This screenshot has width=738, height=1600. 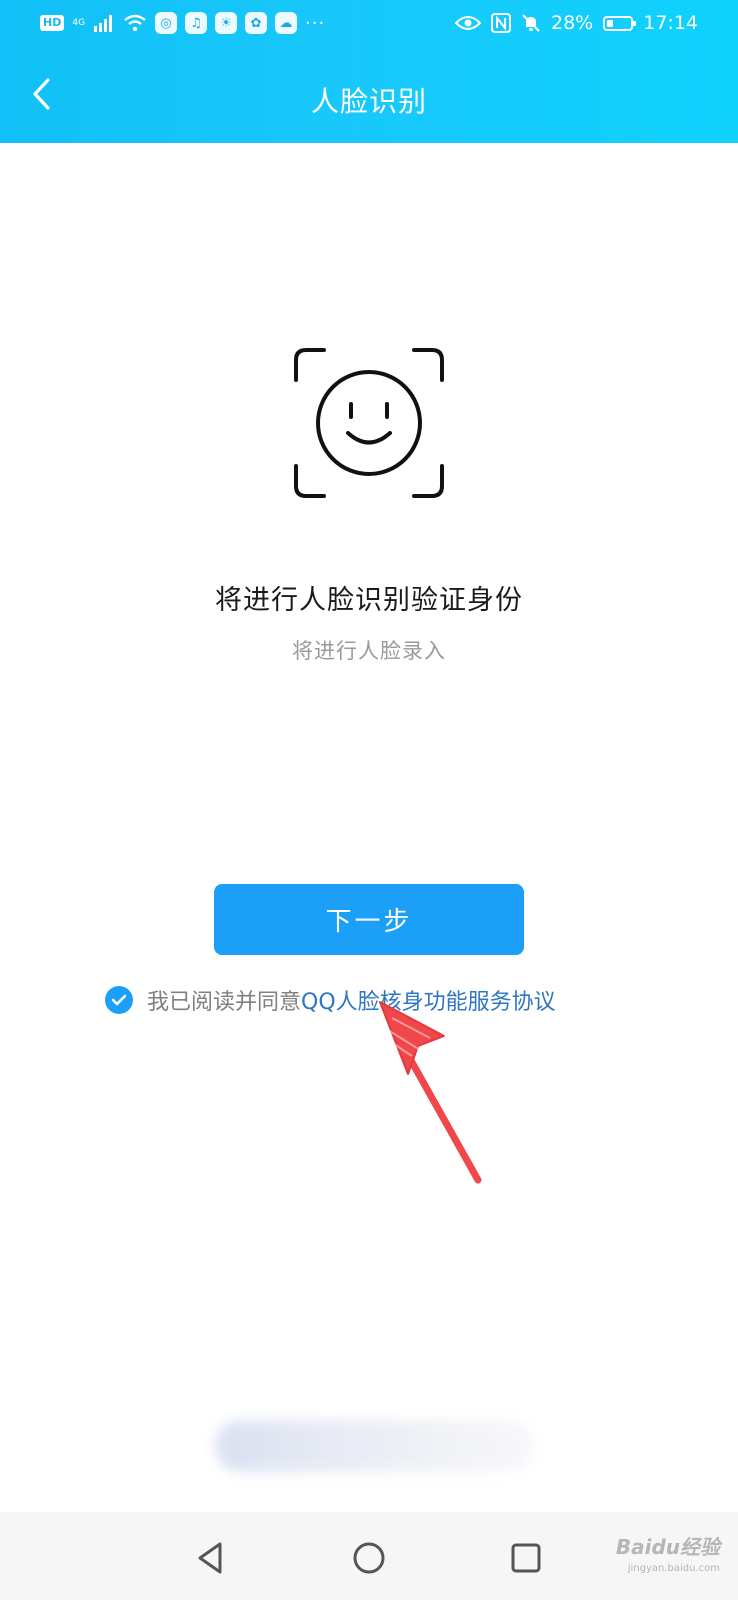 I want to click on baidu-watermark: Baidu经验 jingyan.baidu.com, so click(x=668, y=1558).